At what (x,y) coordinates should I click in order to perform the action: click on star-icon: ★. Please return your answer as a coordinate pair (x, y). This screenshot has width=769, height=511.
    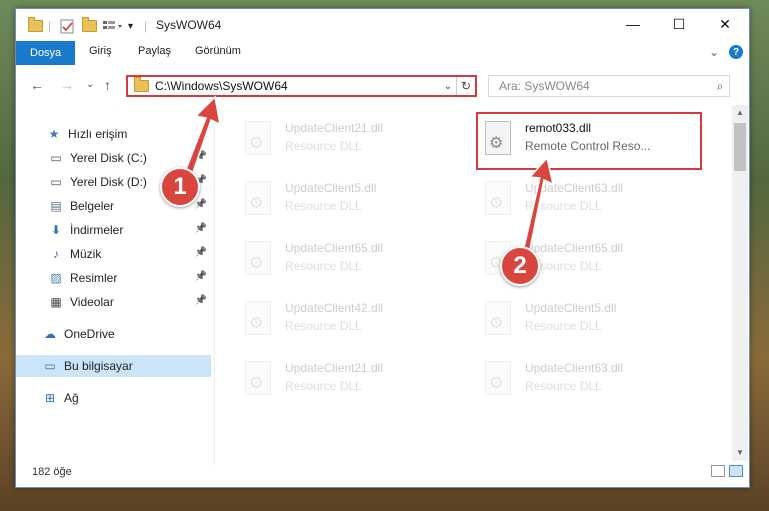
    Looking at the image, I should click on (54, 134).